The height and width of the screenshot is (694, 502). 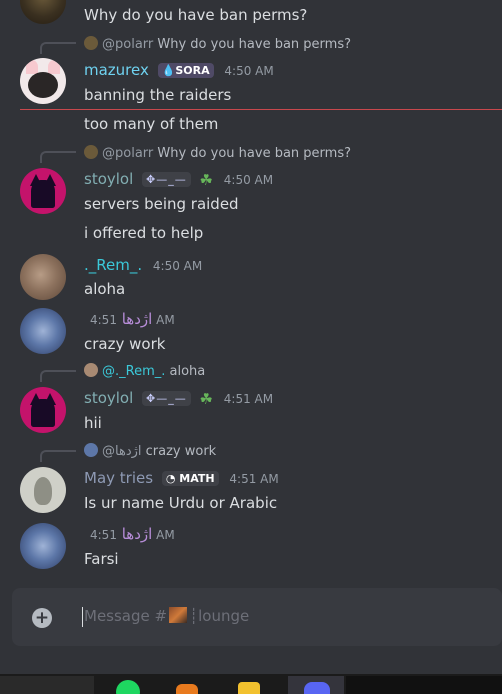 What do you see at coordinates (424, 685) in the screenshot?
I see `taskbar-empty` at bounding box center [424, 685].